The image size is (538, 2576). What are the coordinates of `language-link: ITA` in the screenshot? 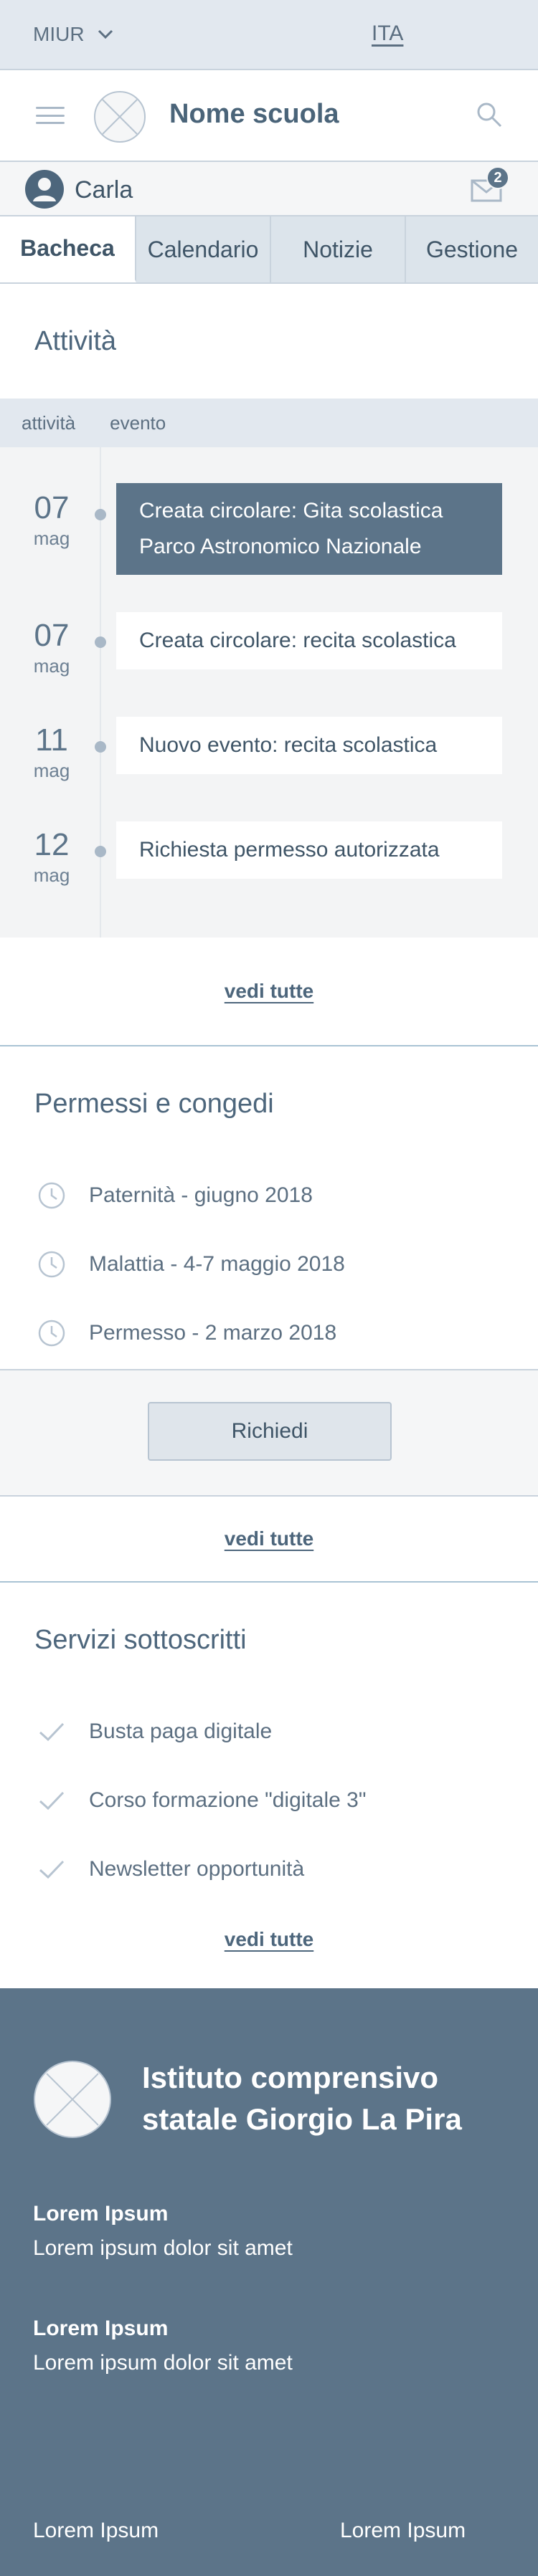 It's located at (387, 34).